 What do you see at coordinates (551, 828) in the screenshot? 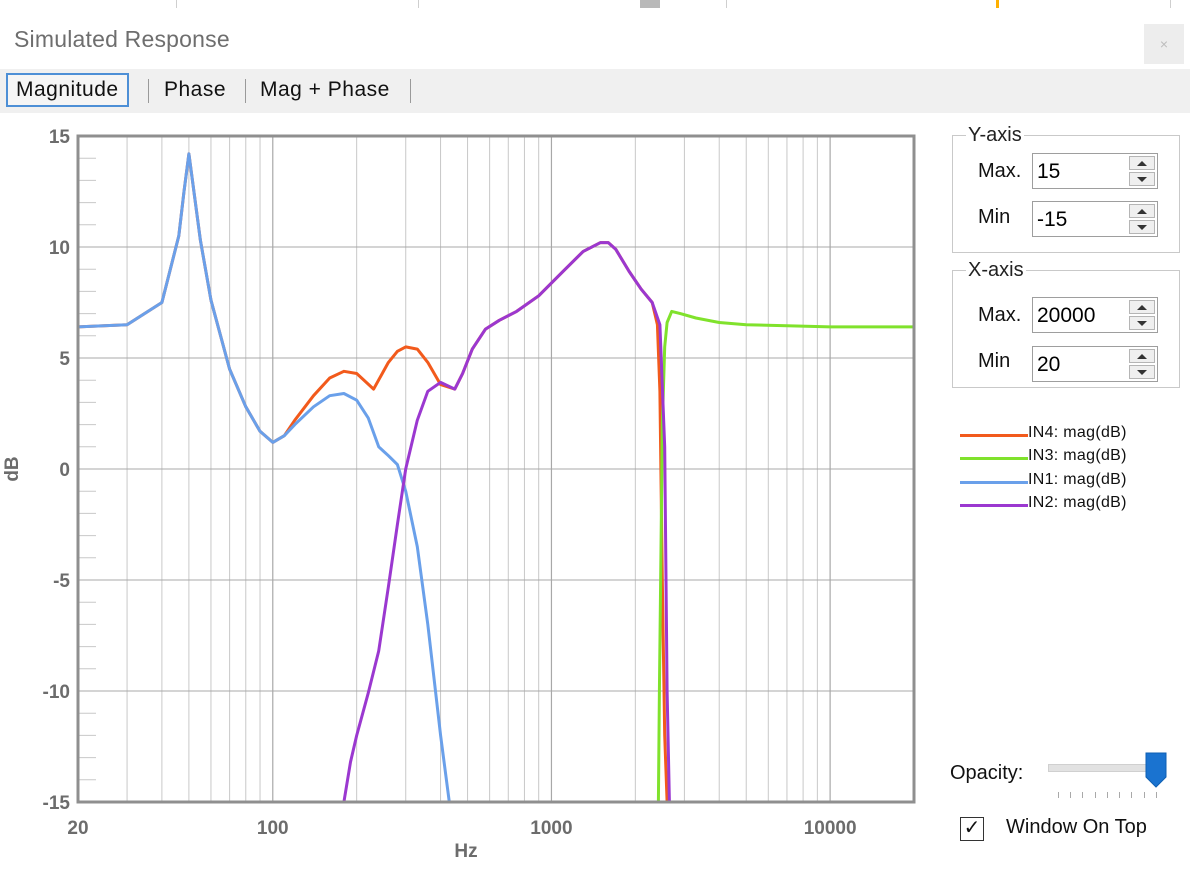
I see `x-tick-label: 1000` at bounding box center [551, 828].